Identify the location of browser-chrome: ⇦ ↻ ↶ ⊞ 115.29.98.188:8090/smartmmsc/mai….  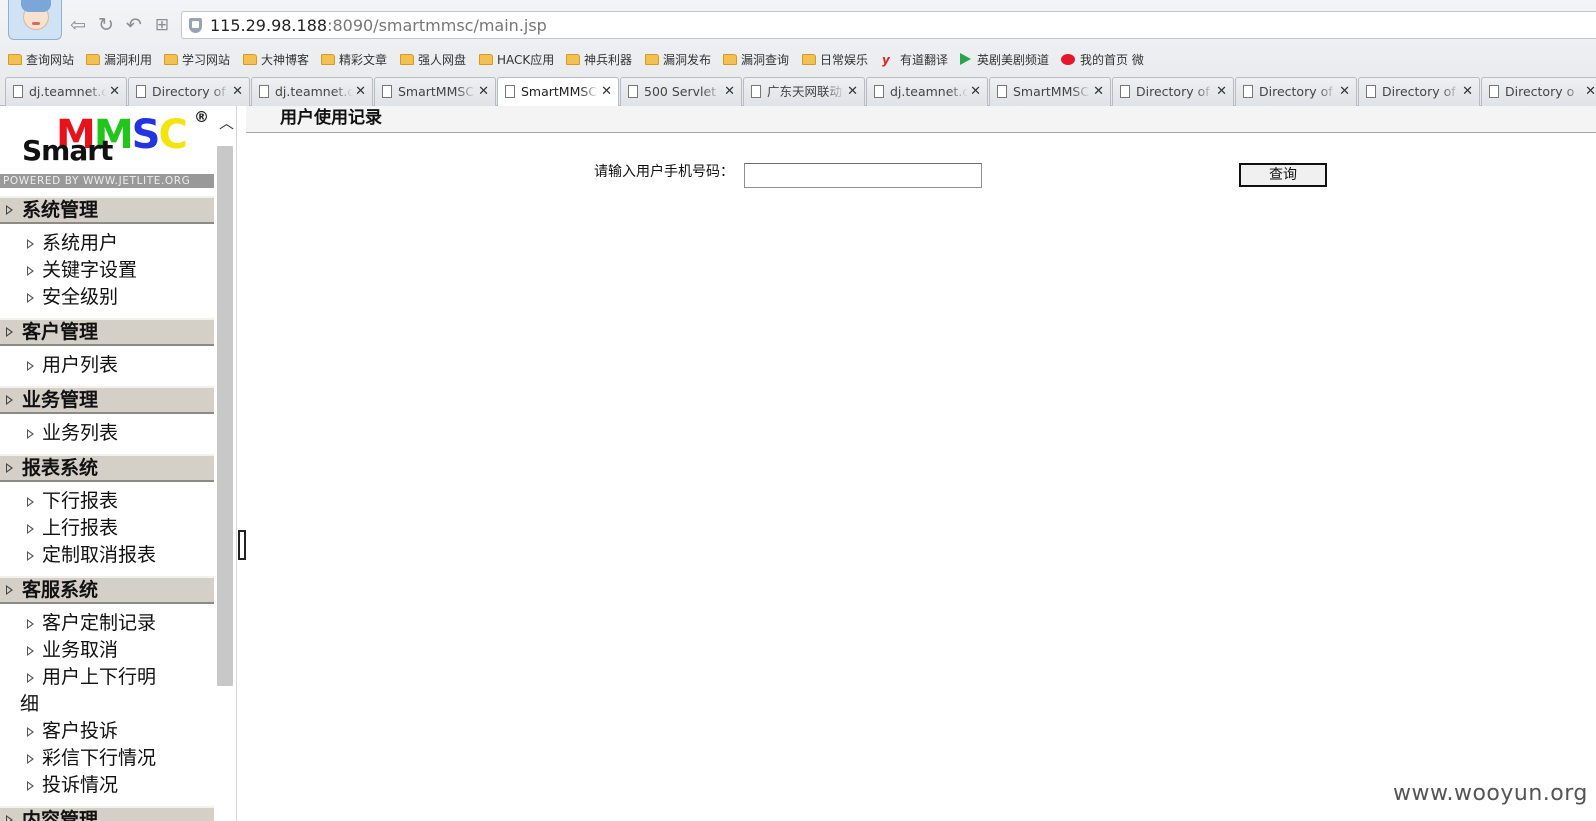
(798, 53).